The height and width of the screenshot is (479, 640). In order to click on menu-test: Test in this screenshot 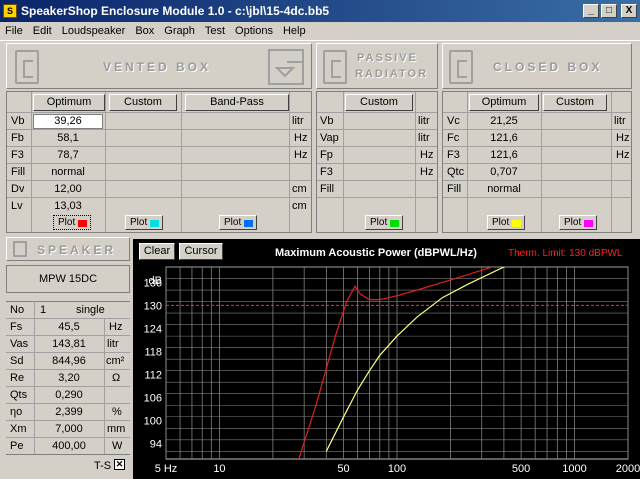, I will do `click(215, 31)`.